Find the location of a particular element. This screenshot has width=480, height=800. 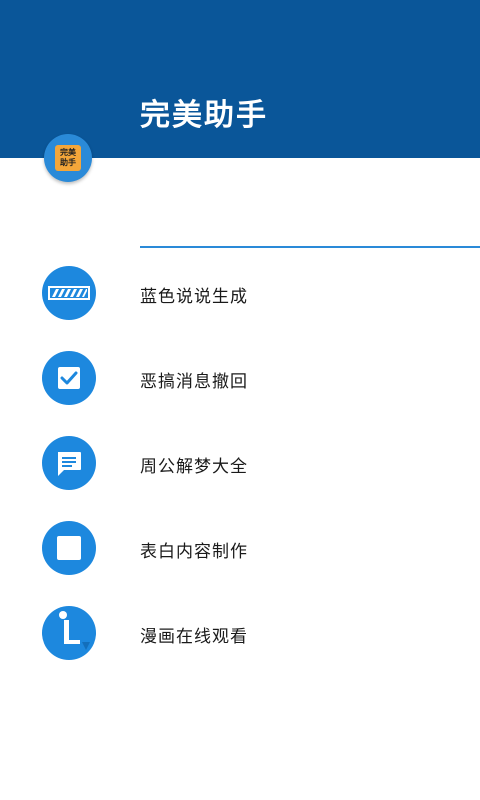

menu-item-message-recall: 恶搞消息撤回 is located at coordinates (240, 378).